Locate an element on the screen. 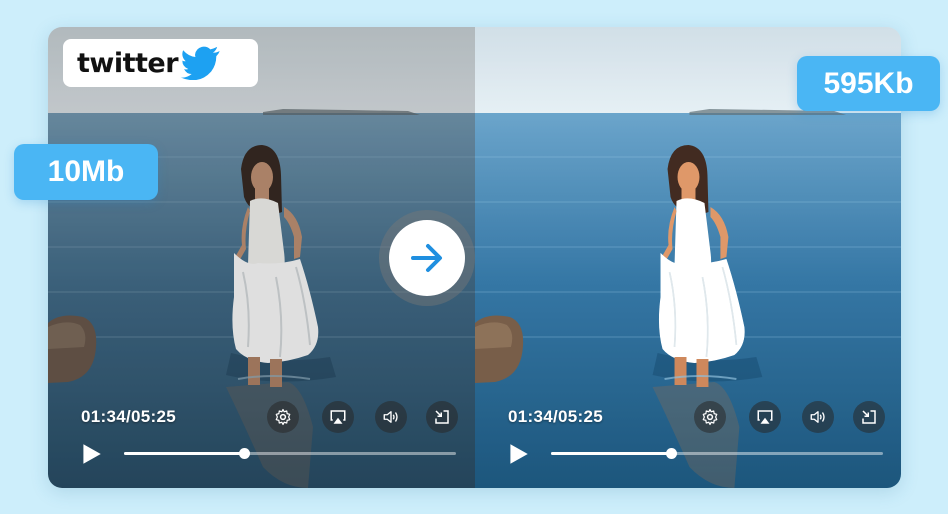  twitter-logo: twitter is located at coordinates (160, 63).